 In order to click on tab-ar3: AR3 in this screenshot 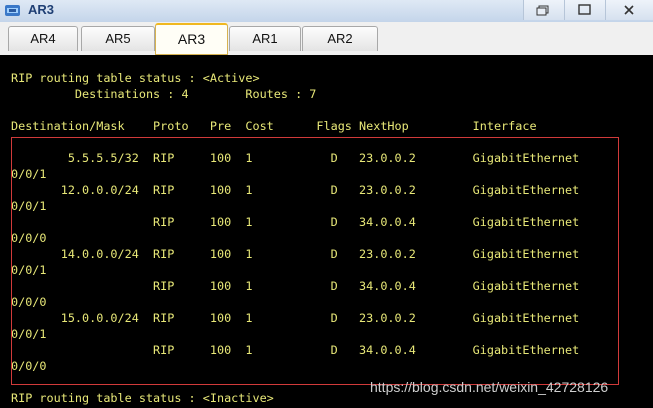, I will do `click(191, 39)`.